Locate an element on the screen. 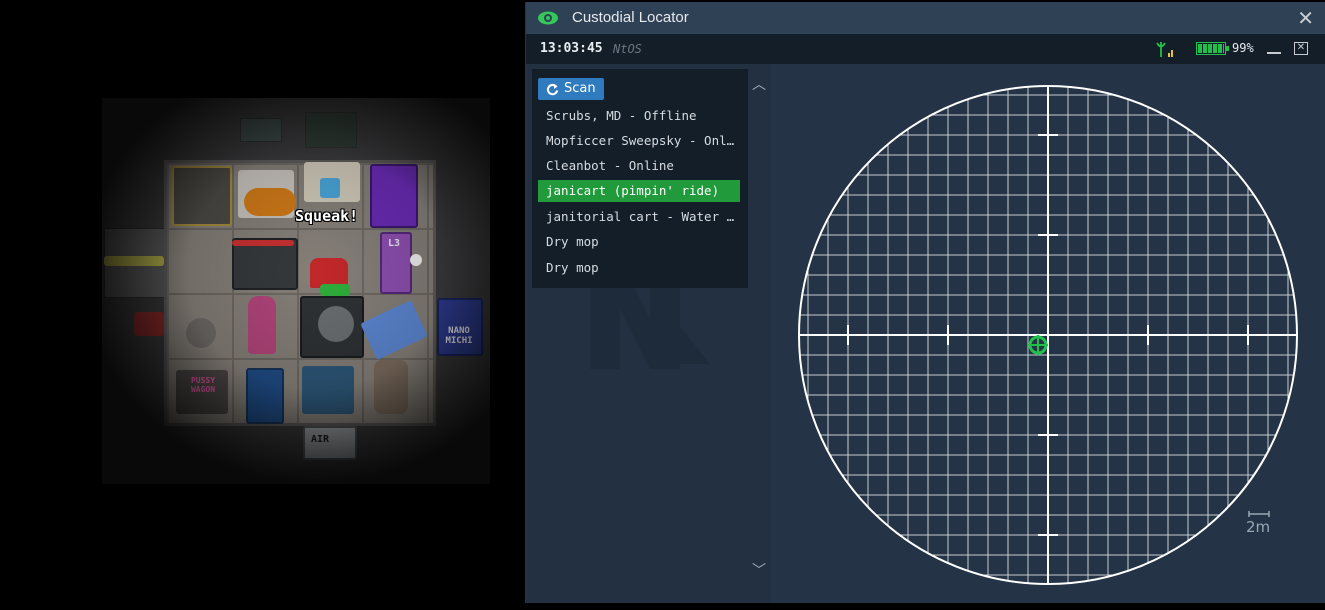  list-item: Mopficcer Sweepsky - Online is located at coordinates (639, 141).